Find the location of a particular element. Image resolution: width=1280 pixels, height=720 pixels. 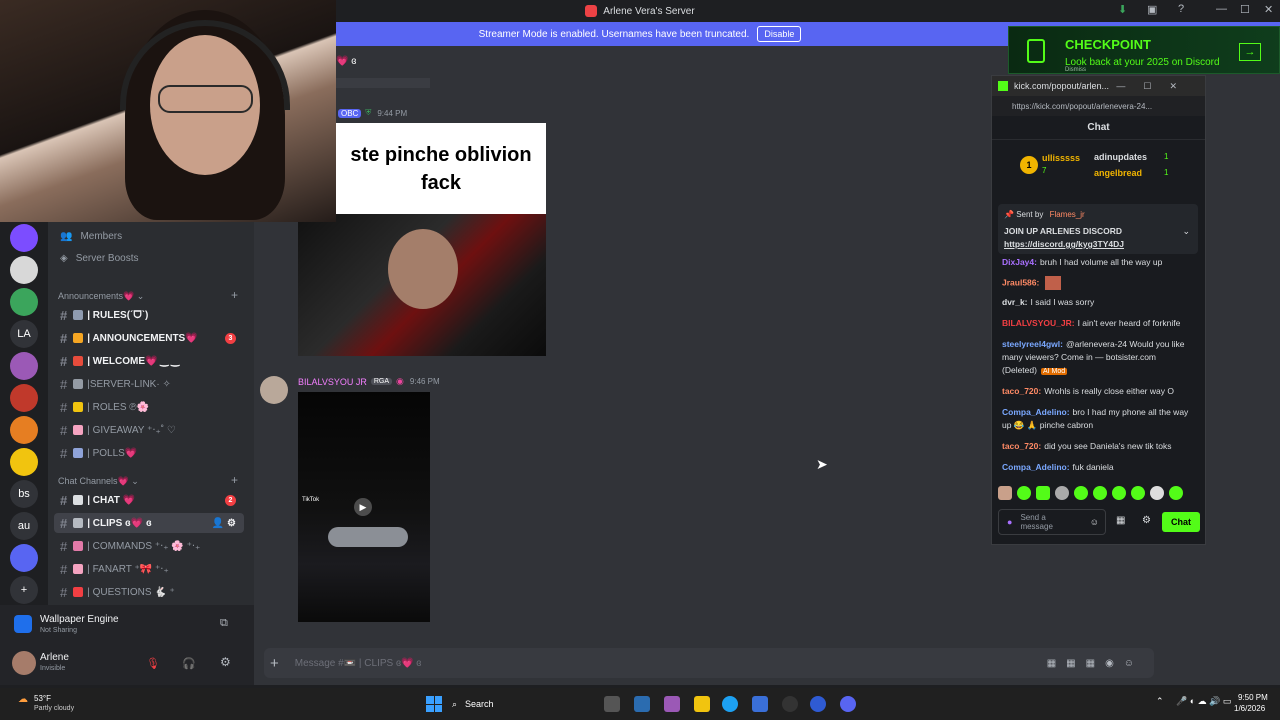

windows-start-icon is located at coordinates (434, 704).